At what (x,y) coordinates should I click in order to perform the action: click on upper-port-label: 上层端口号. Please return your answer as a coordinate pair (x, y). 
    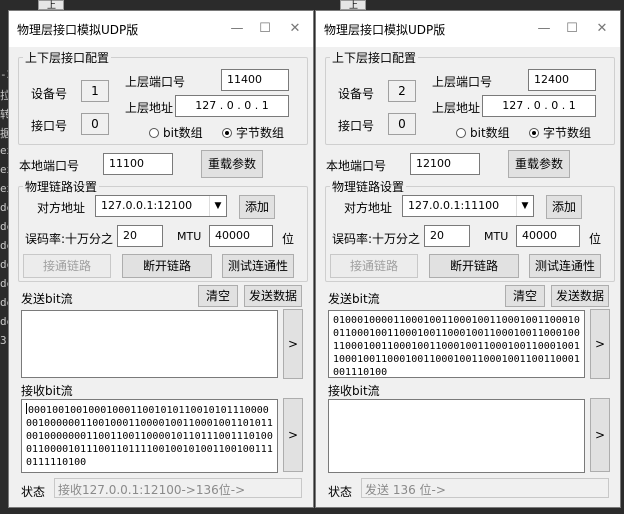
    Looking at the image, I should click on (462, 82).